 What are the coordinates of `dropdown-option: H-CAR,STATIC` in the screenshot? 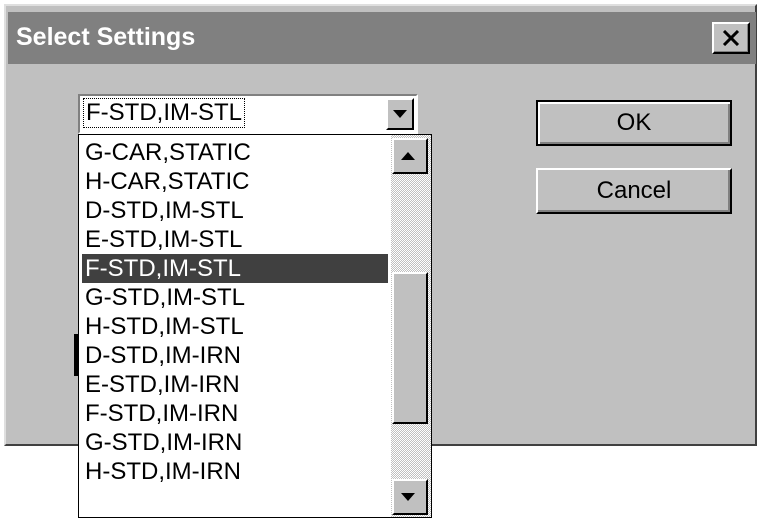 It's located at (235, 181).